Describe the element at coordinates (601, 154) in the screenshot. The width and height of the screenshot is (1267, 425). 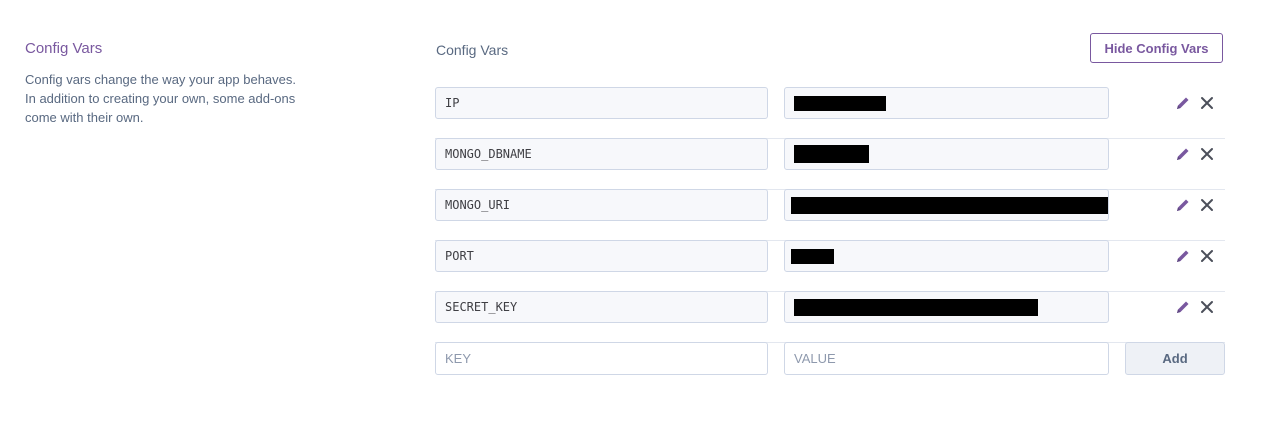
I see `config-var-key: MONGO_DBNAME` at that location.